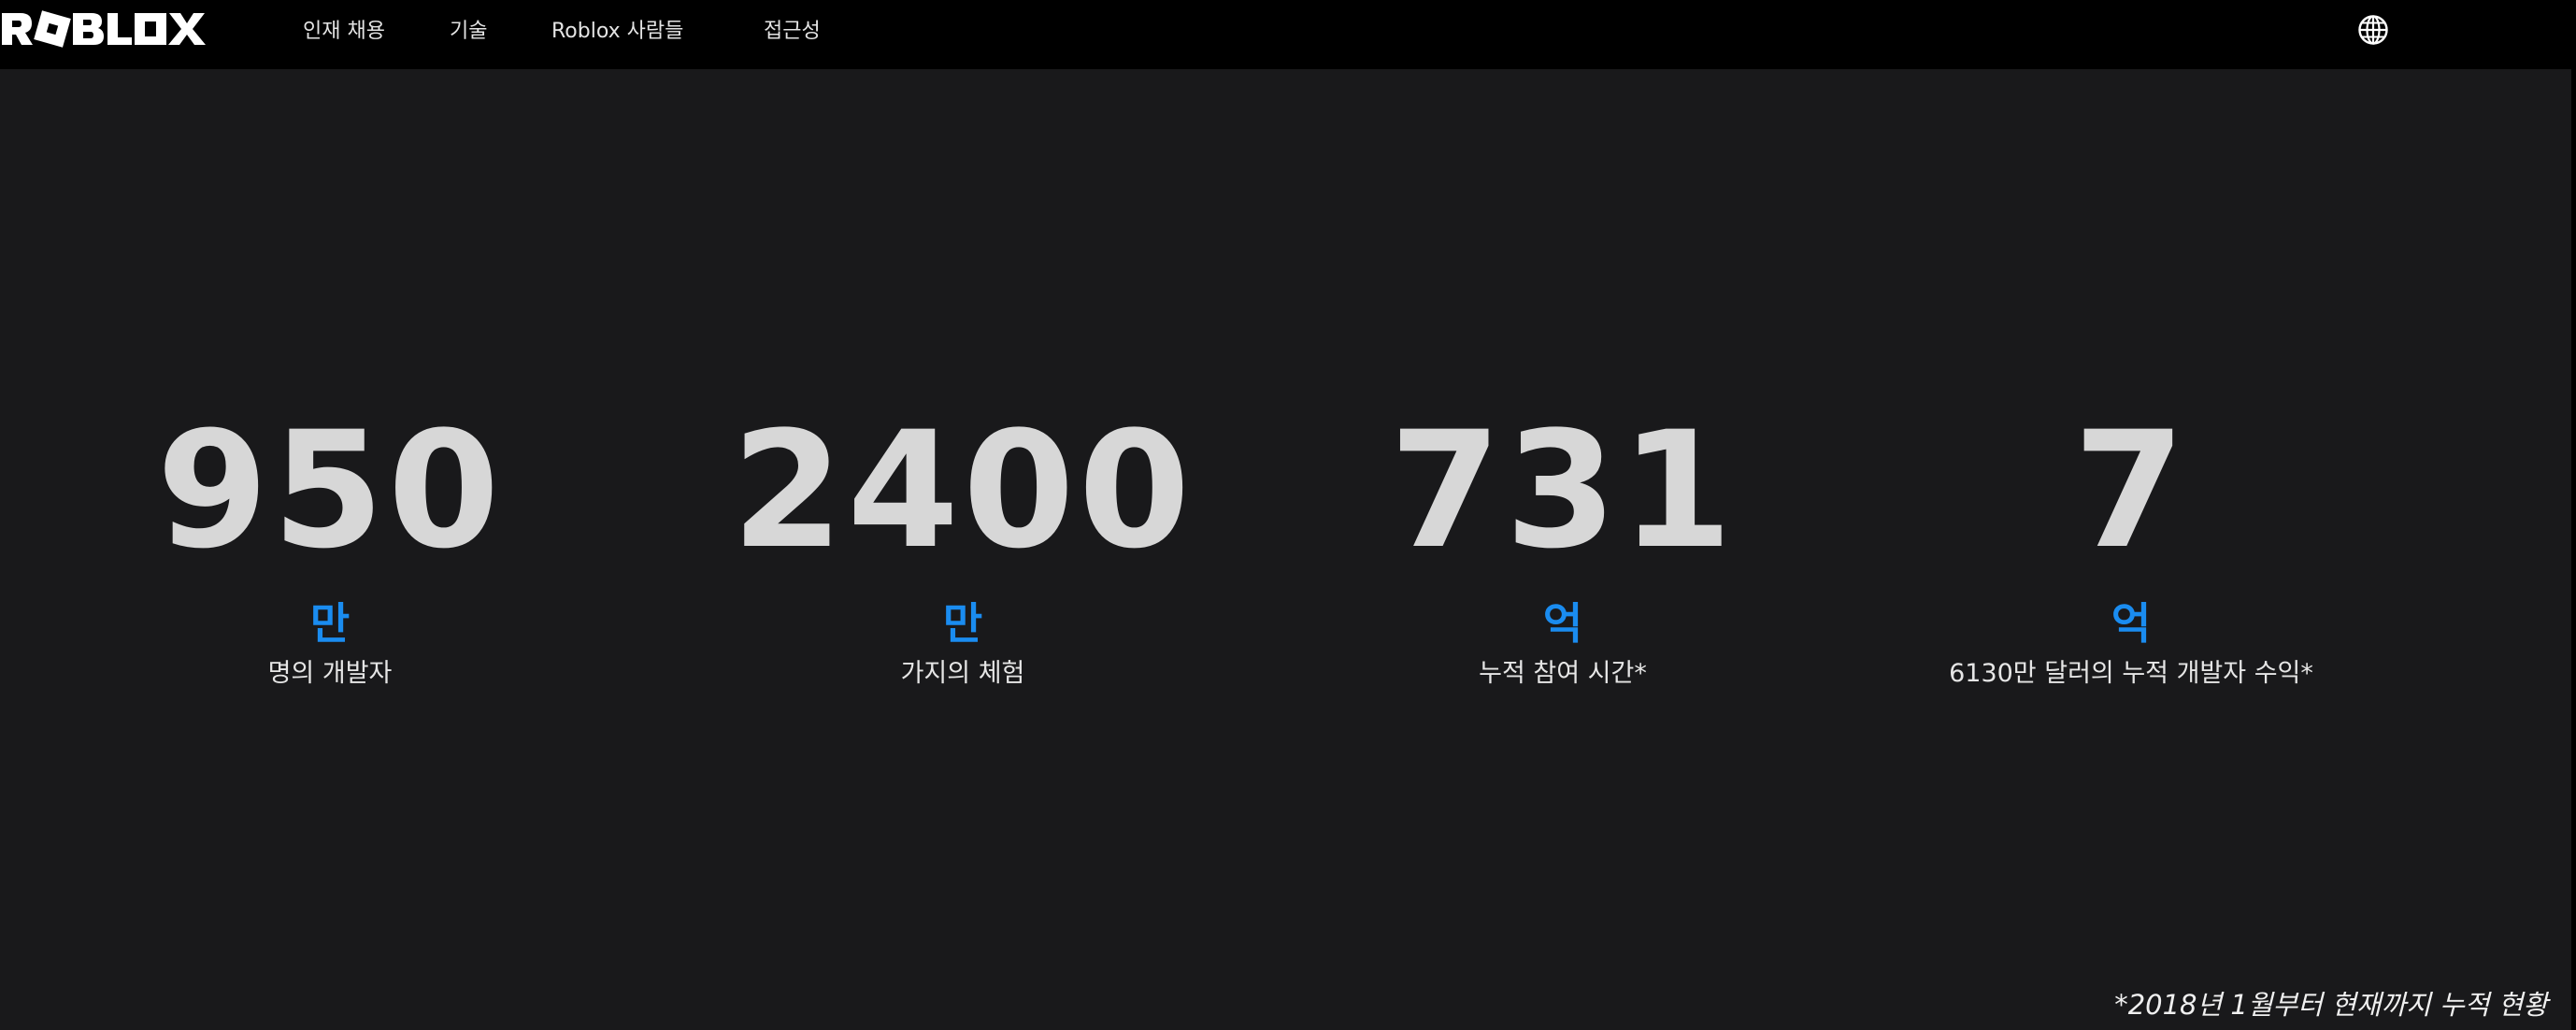  What do you see at coordinates (468, 29) in the screenshot?
I see `nav-technology: 기술` at bounding box center [468, 29].